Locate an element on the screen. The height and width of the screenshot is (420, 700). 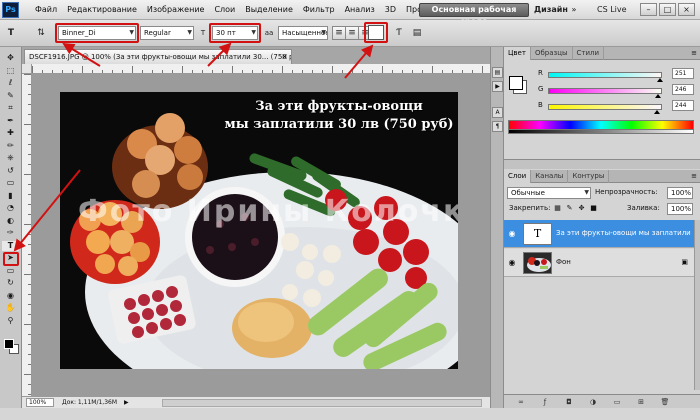
menu-file: Файл is located at coordinates (46, 10).